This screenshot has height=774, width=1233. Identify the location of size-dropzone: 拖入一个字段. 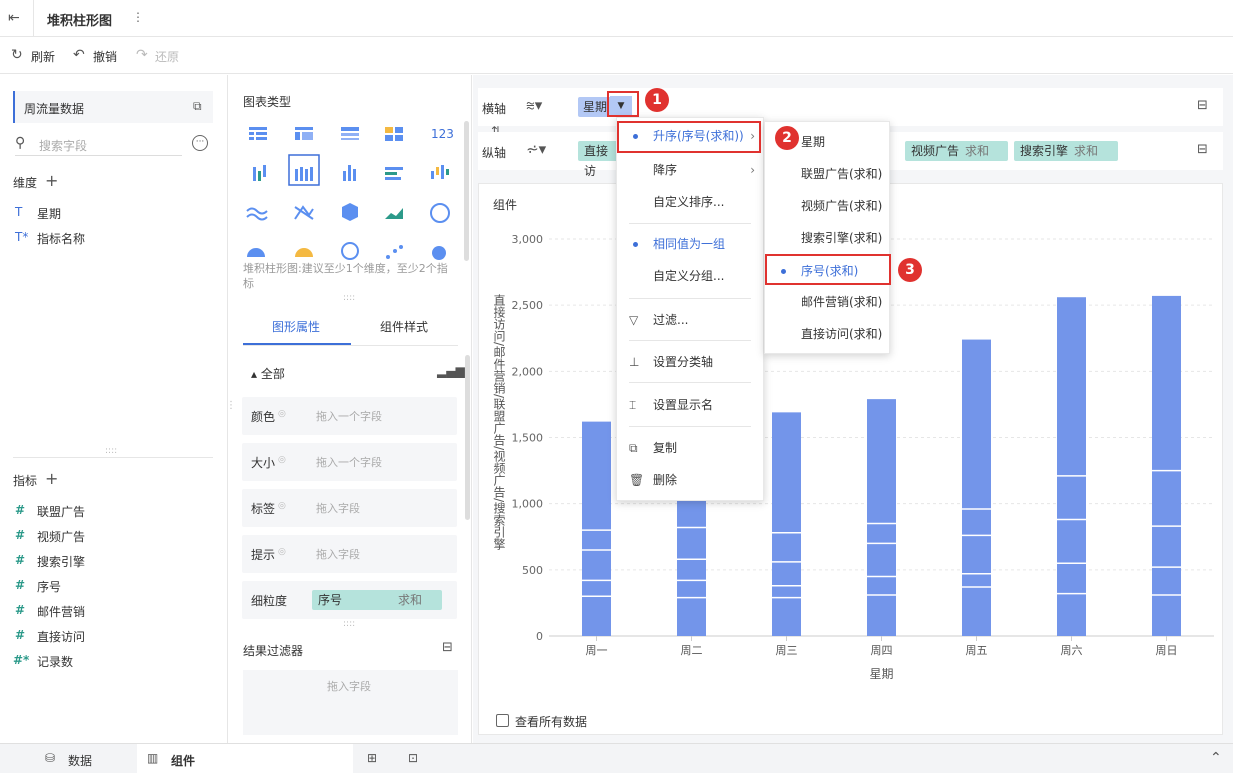
(349, 462).